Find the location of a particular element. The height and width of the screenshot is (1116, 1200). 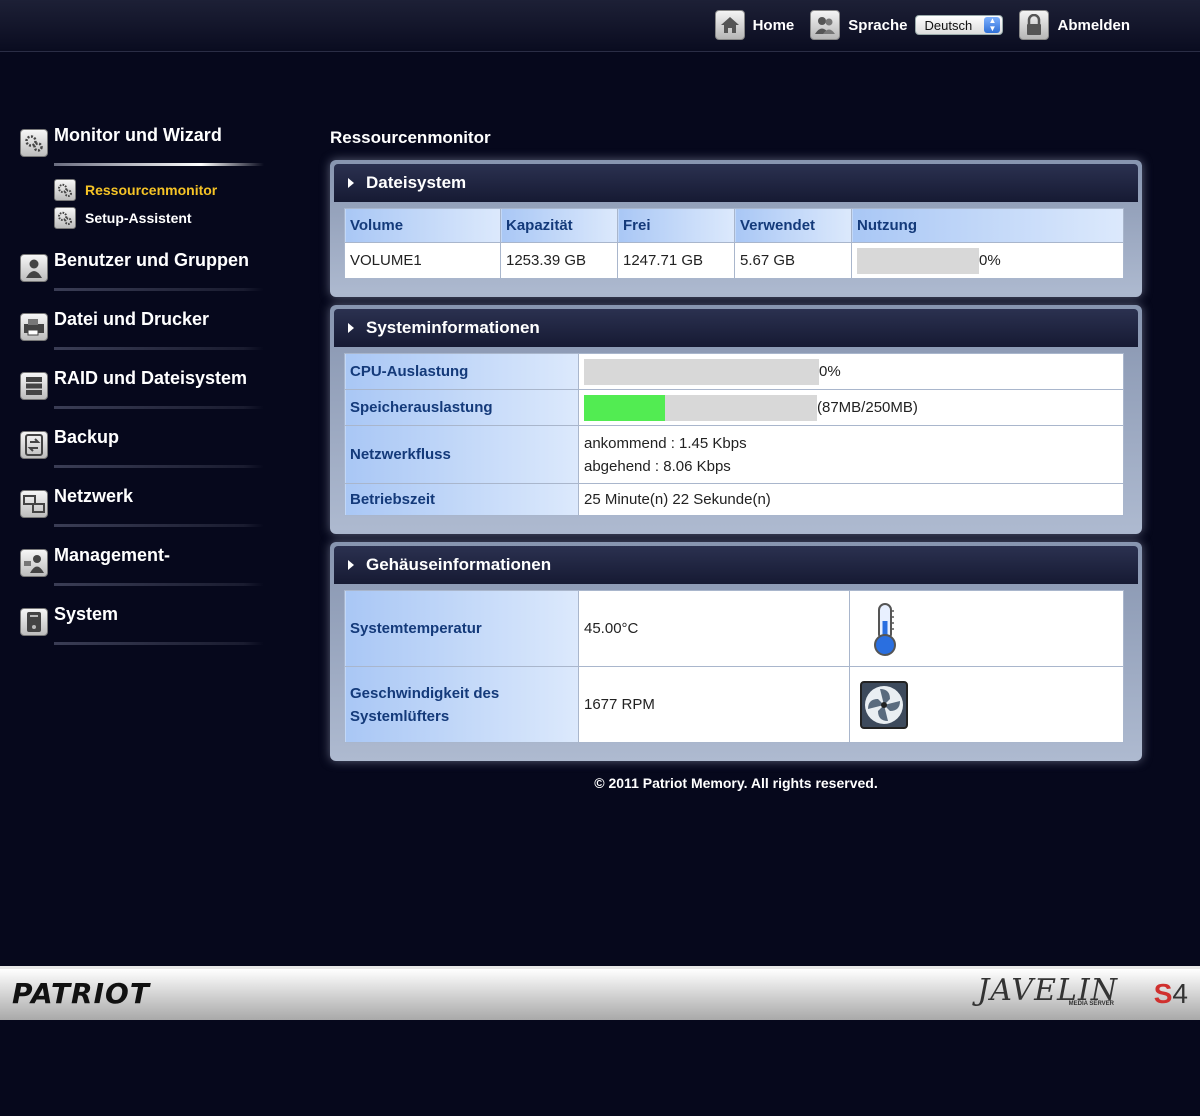

filesystem-panel-header: Dateisystem is located at coordinates (736, 183).